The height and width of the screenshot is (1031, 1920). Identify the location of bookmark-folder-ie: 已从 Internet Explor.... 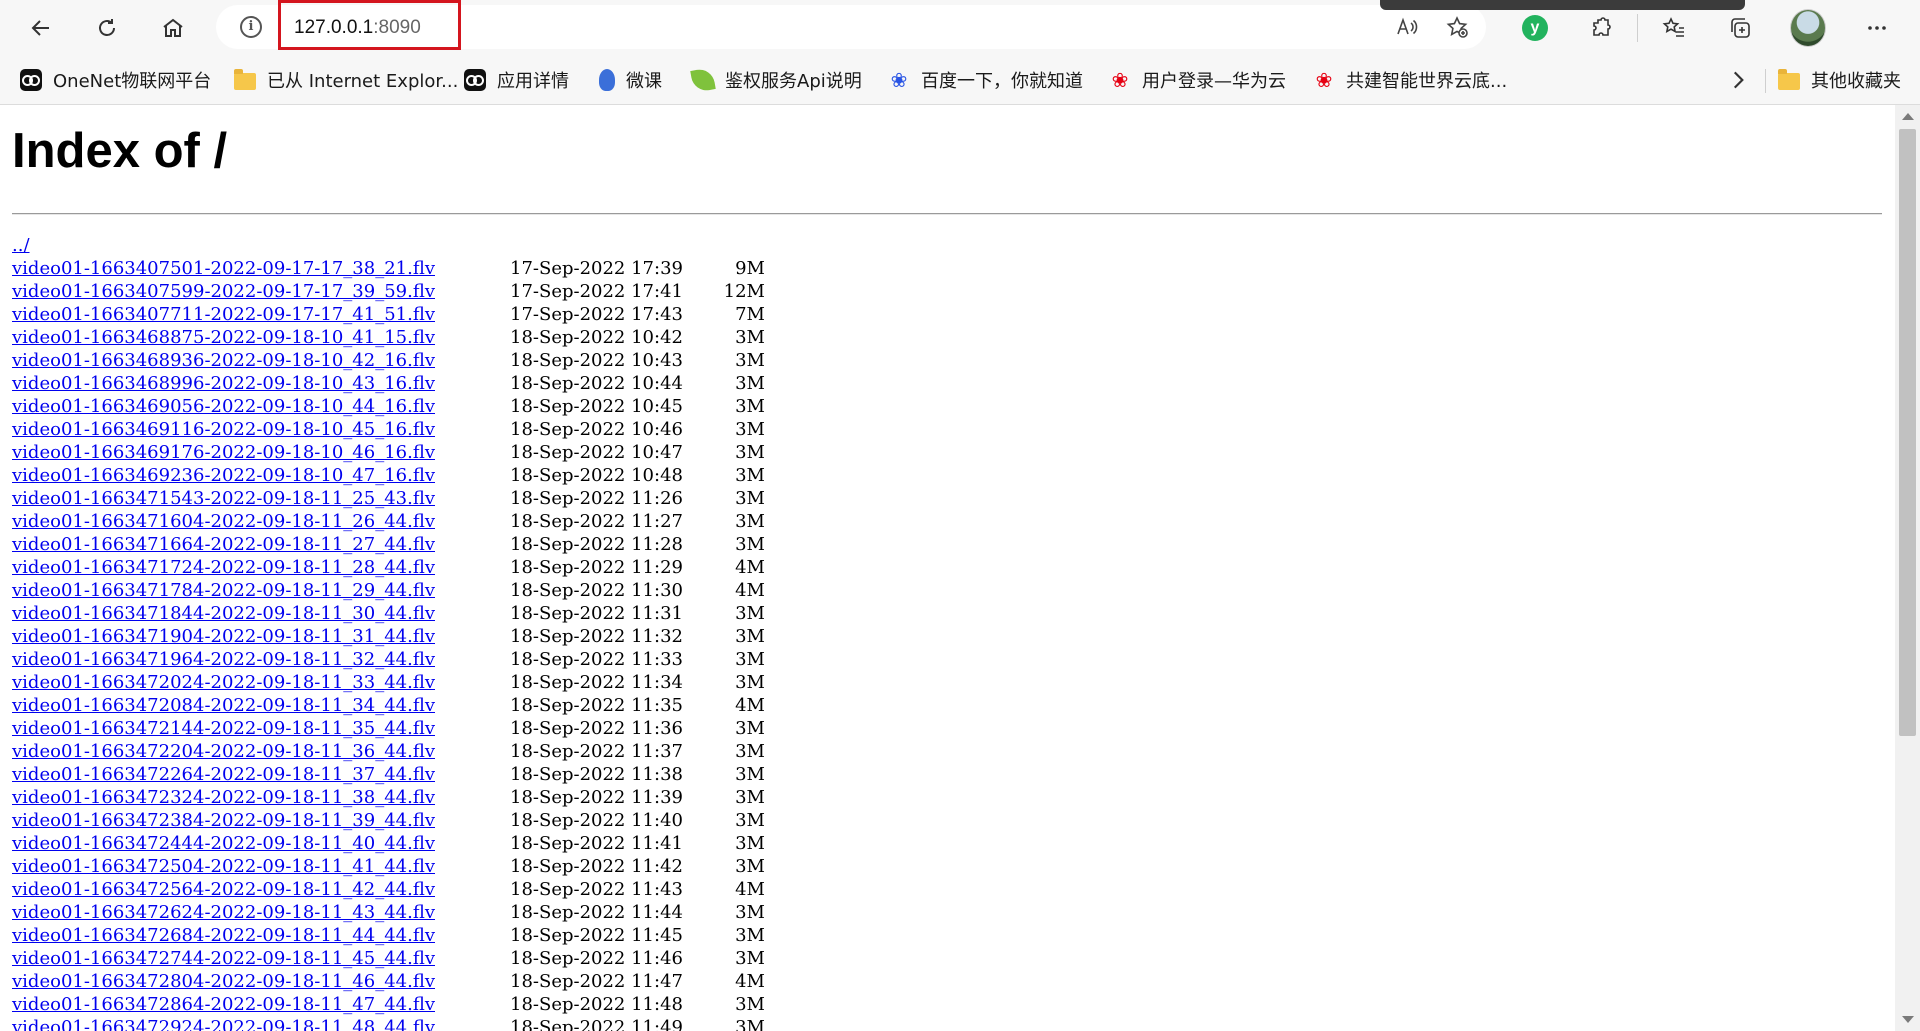
(346, 80).